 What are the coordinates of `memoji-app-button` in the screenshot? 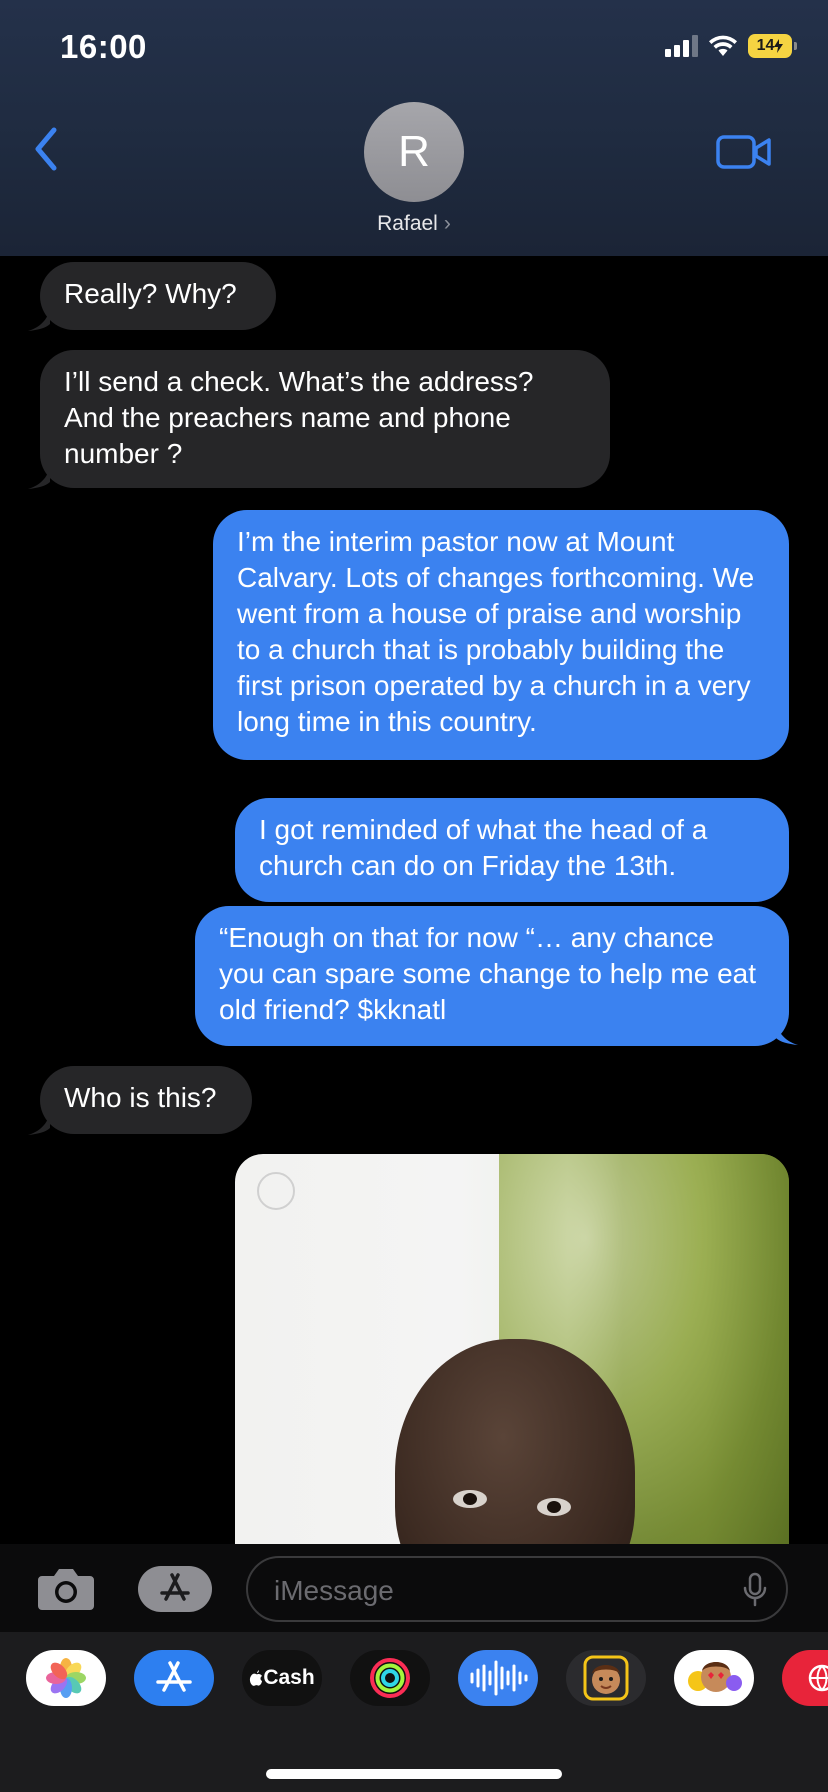 It's located at (606, 1678).